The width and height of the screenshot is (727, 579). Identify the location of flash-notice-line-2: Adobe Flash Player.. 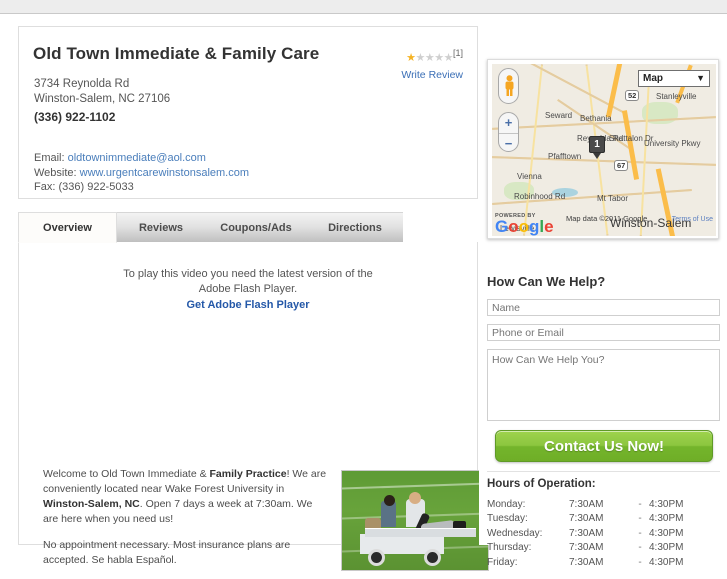
(248, 289).